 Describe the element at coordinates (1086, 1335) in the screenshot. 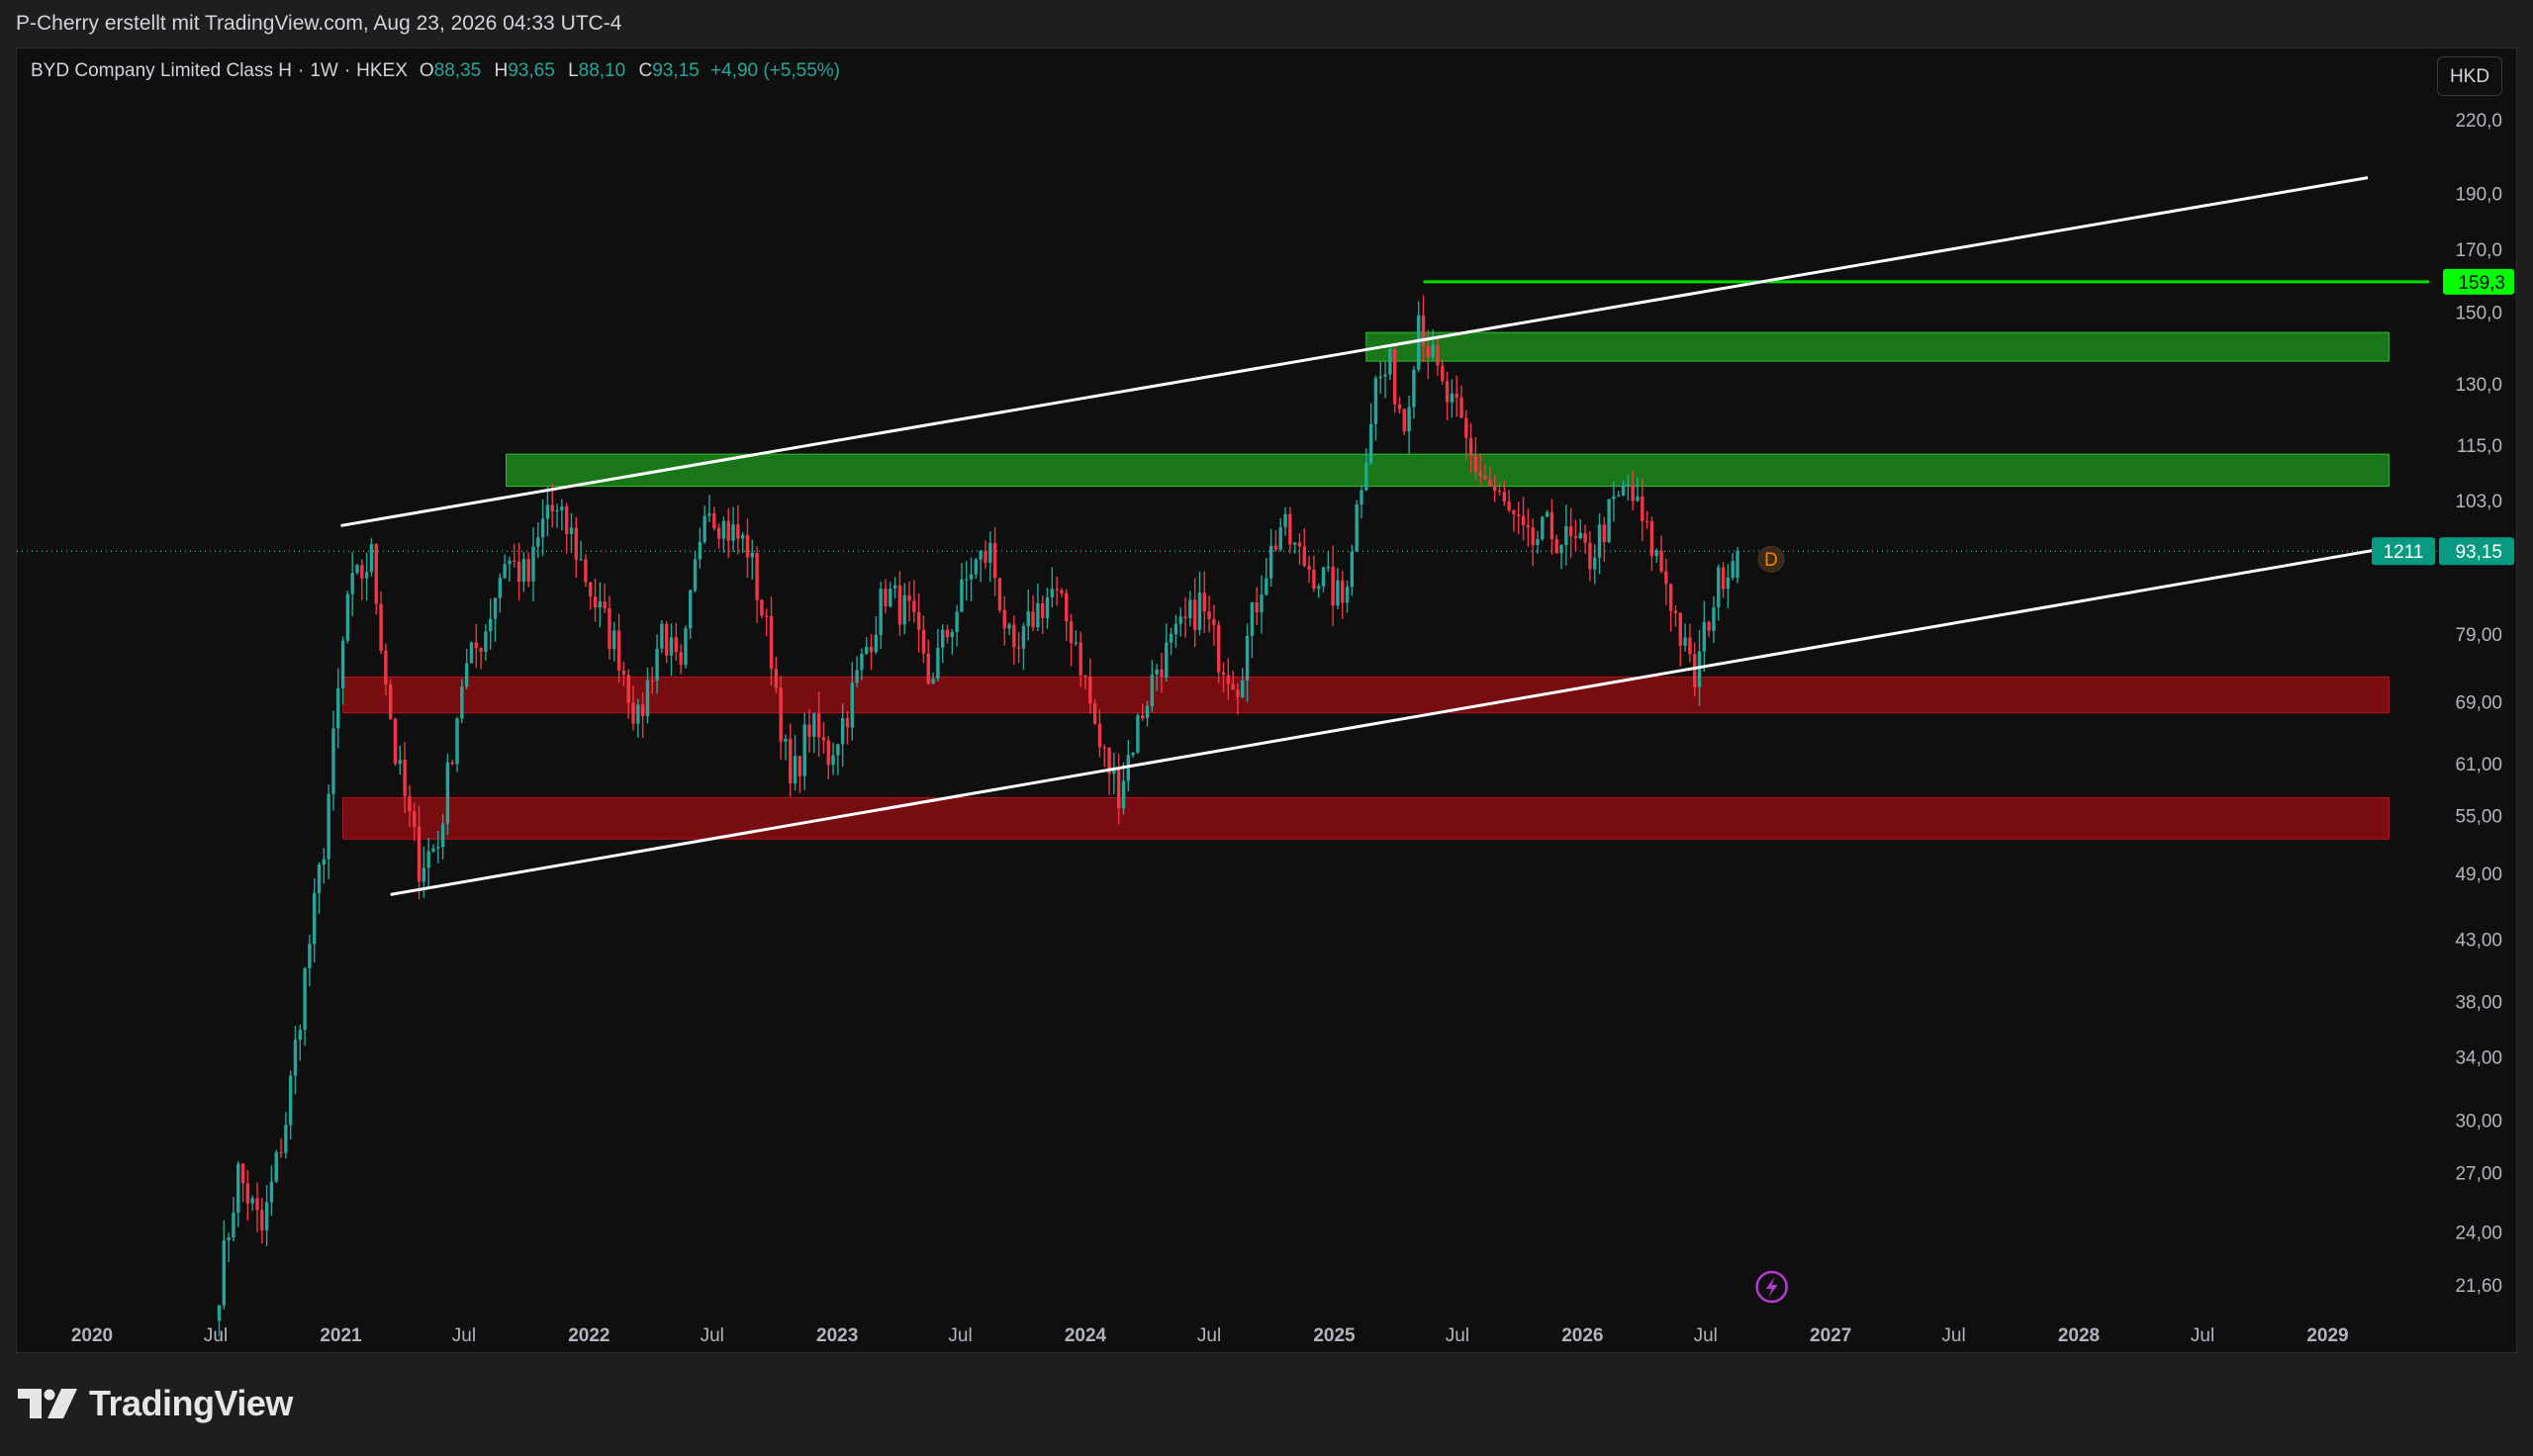

I see `time-axis-tick: 2024` at that location.